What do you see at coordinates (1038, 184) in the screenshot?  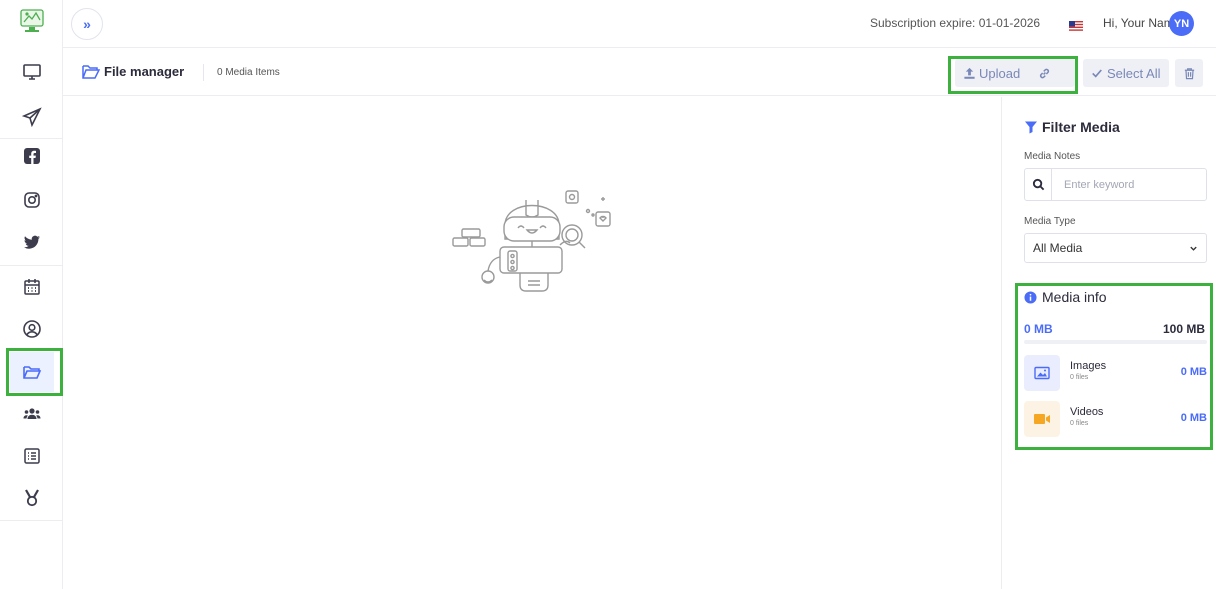 I see `search-icon` at bounding box center [1038, 184].